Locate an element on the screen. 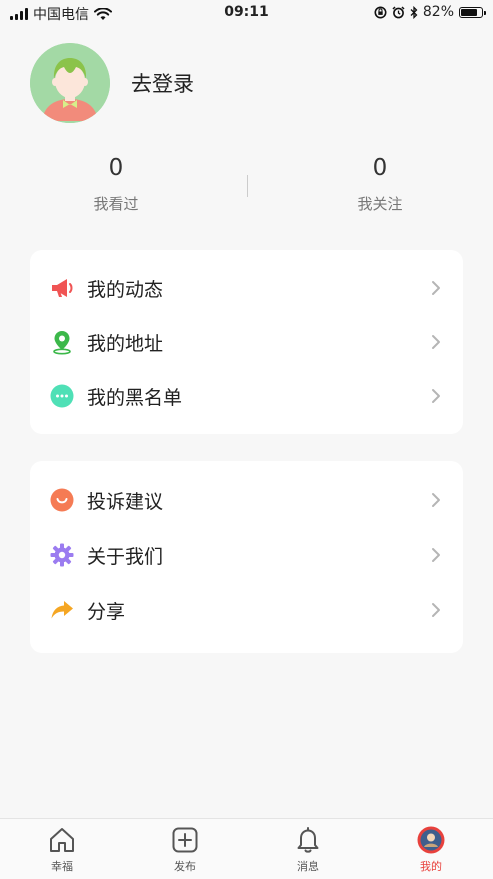  alarm-icon is located at coordinates (398, 11).